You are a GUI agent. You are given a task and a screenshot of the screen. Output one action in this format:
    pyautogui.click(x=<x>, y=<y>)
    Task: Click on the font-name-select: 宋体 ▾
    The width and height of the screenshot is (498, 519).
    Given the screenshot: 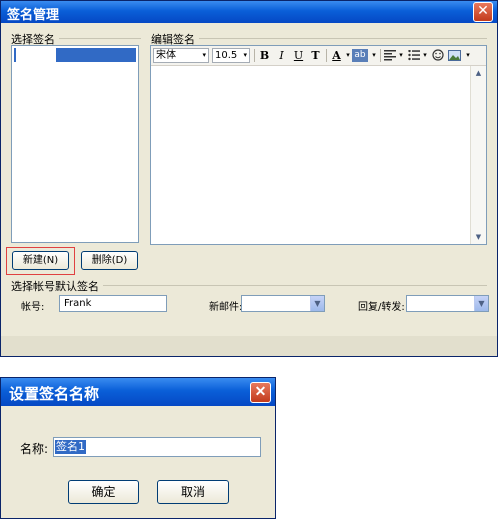 What is the action you would take?
    pyautogui.click(x=181, y=55)
    